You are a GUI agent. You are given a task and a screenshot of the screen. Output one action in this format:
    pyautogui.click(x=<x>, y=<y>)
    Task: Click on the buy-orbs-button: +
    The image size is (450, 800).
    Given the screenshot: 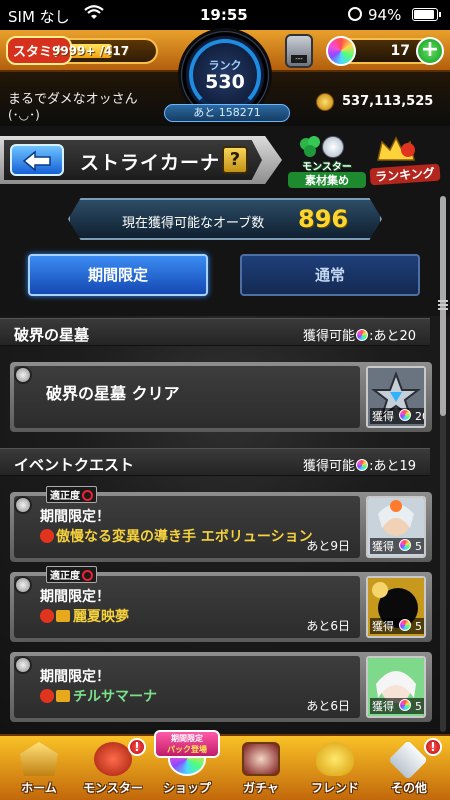 What is the action you would take?
    pyautogui.click(x=430, y=51)
    